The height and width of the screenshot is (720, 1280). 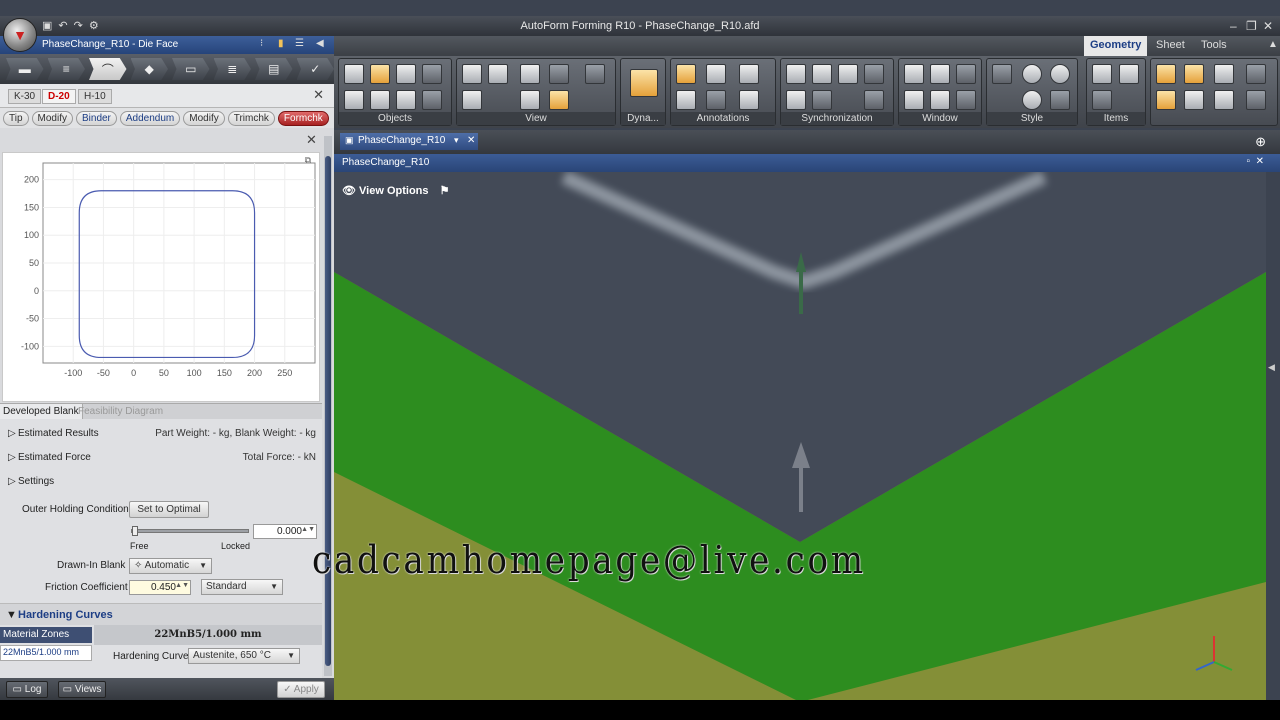 I want to click on link-icon, so click(x=874, y=74).